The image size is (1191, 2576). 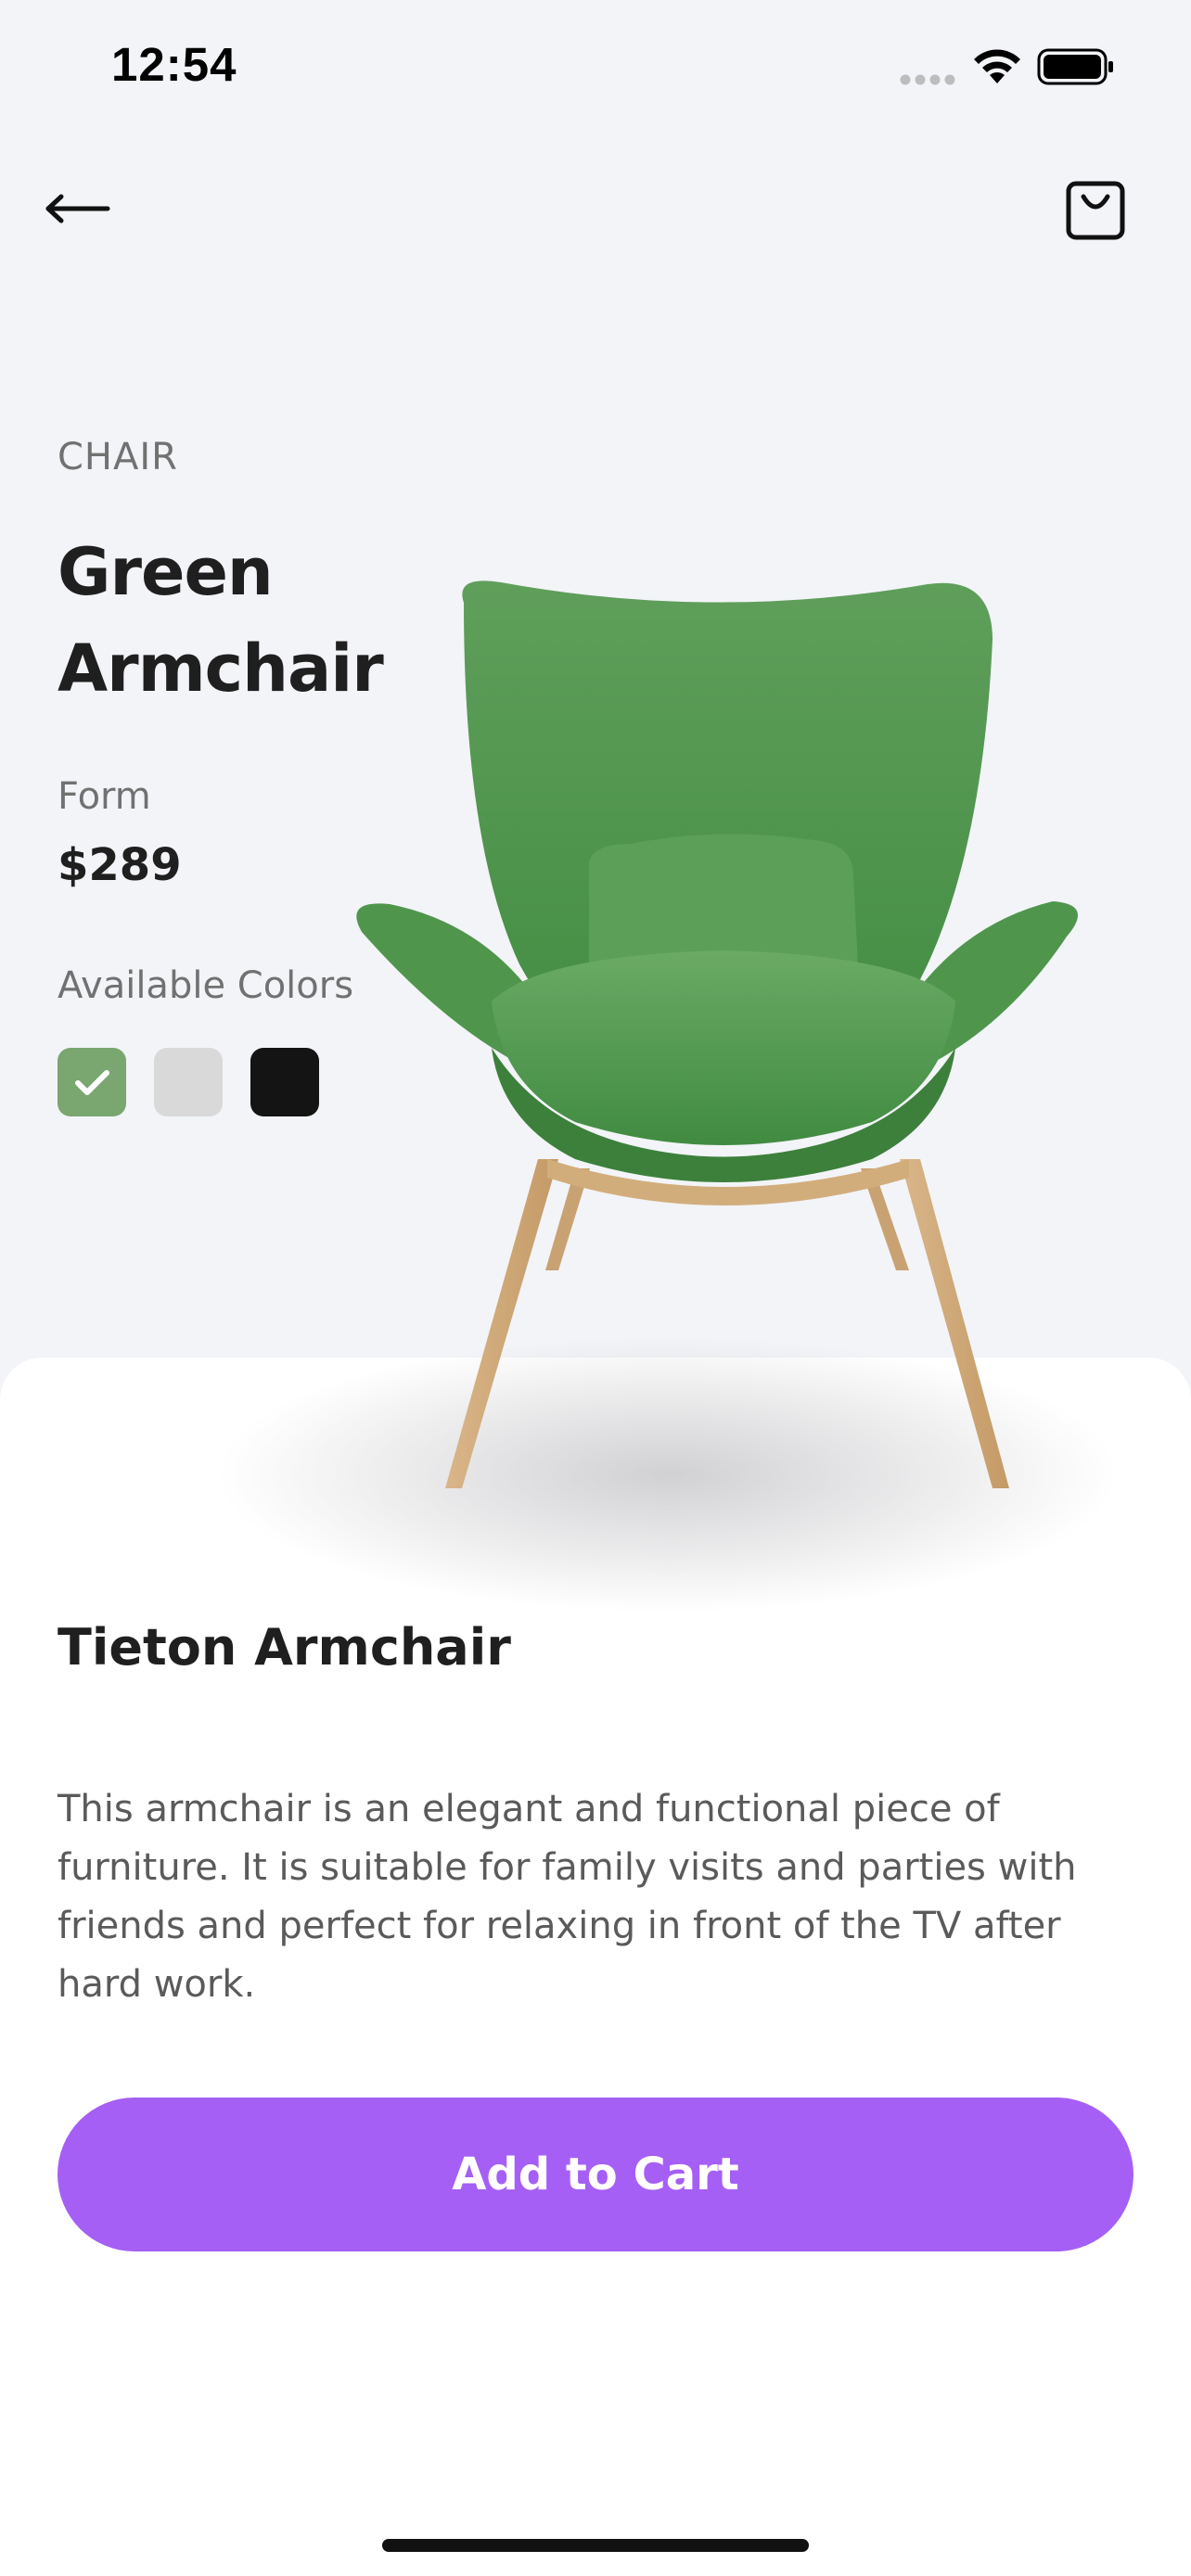 I want to click on product-name: Green Armchair, so click(x=221, y=620).